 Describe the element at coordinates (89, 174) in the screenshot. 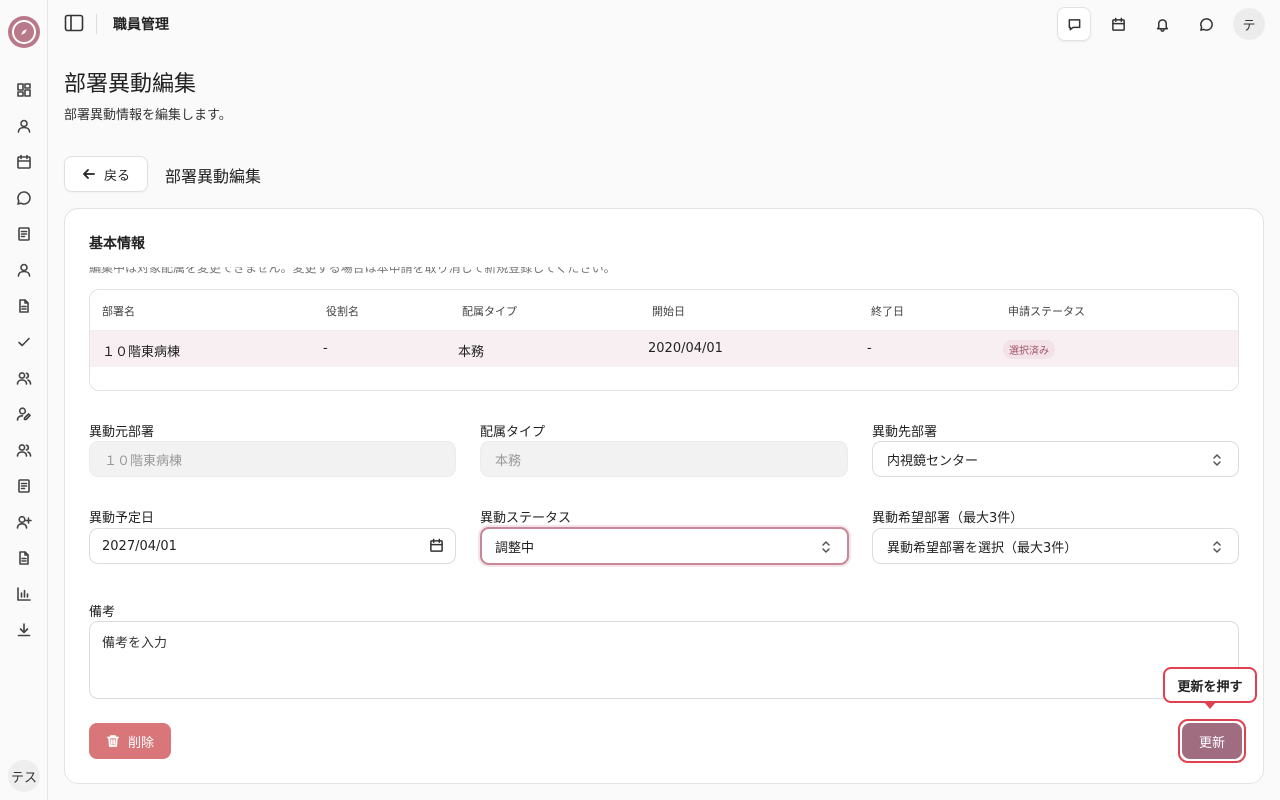

I see `arrow-left-icon` at that location.